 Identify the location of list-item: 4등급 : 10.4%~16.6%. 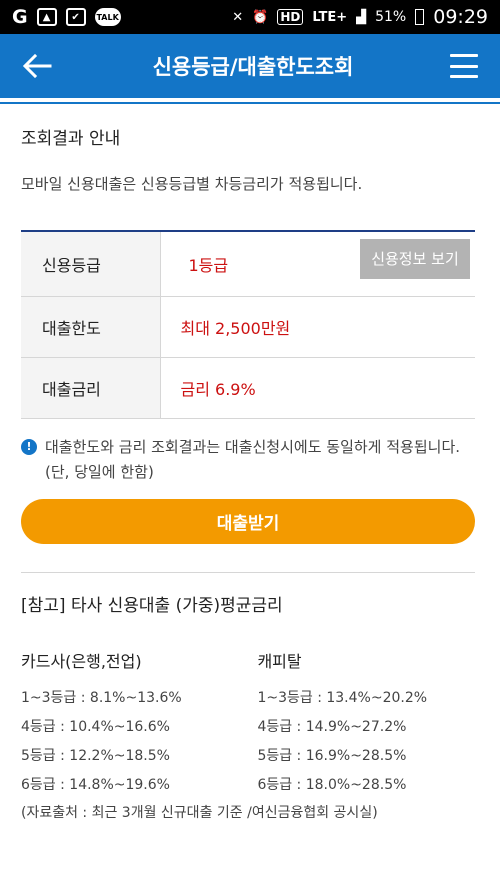
(95, 726).